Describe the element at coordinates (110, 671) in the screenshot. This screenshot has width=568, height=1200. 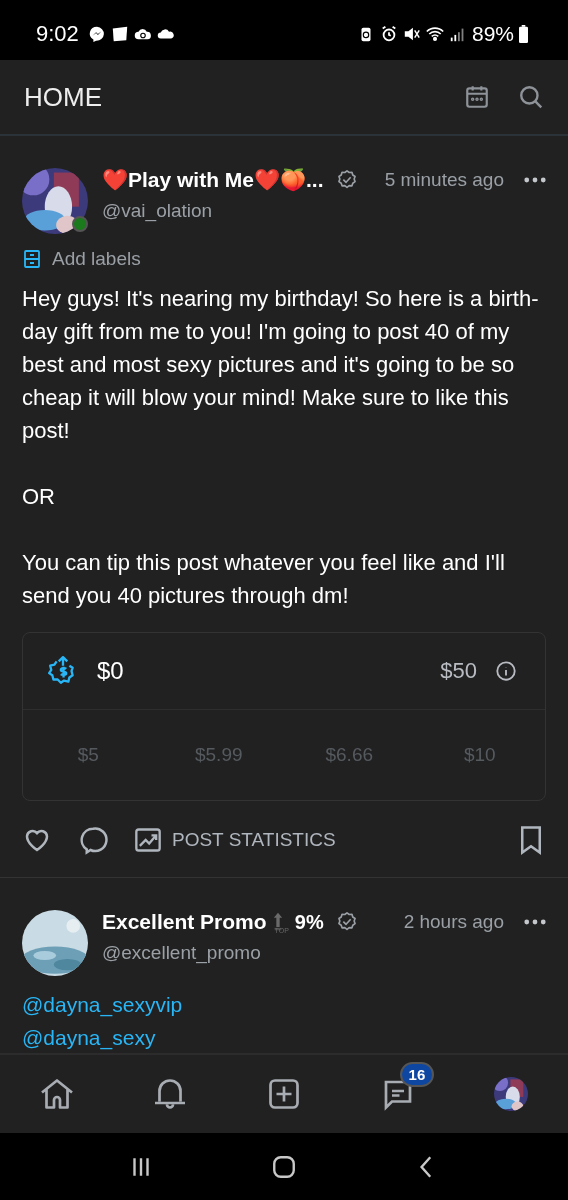
I see `tip-raised-amount: $0` at that location.